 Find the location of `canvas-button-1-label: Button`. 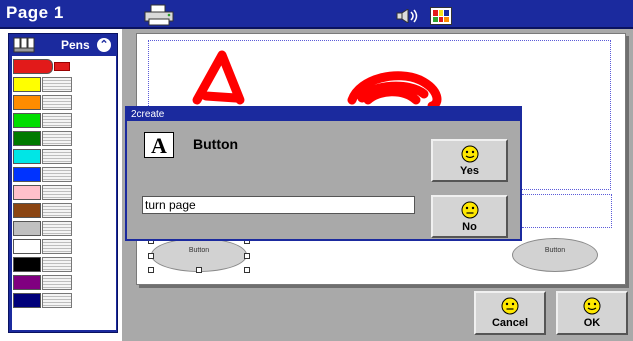

canvas-button-1-label: Button is located at coordinates (199, 250).